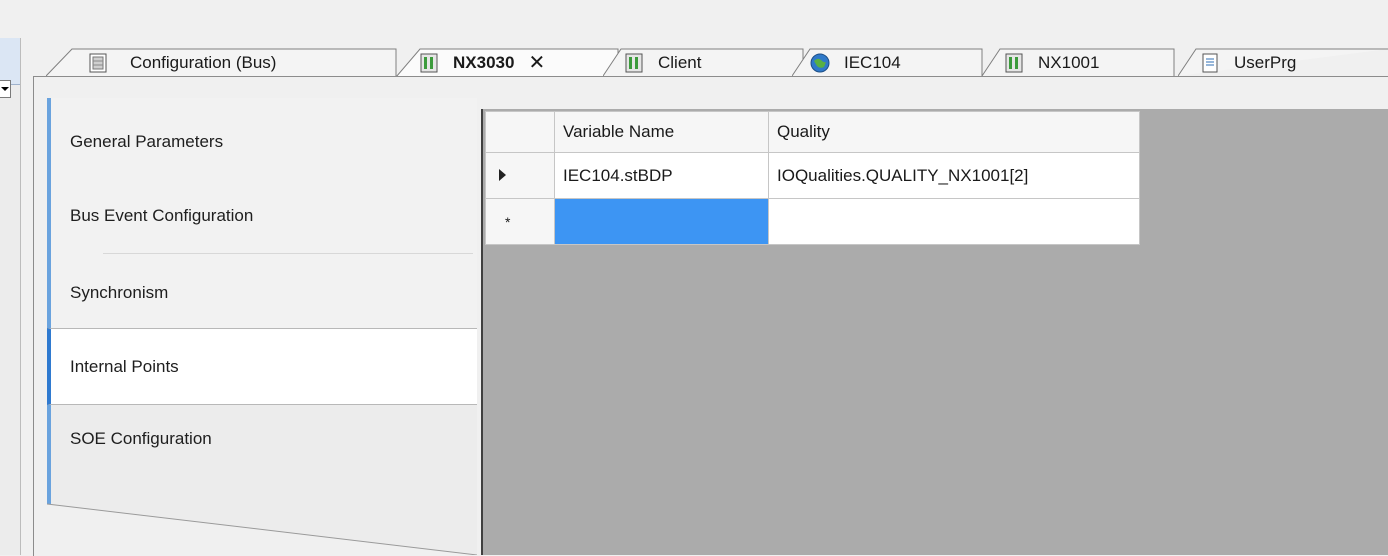 The width and height of the screenshot is (1388, 556). Describe the element at coordinates (661, 175) in the screenshot. I see `variable-name-cell: IEC104.stBDP` at that location.